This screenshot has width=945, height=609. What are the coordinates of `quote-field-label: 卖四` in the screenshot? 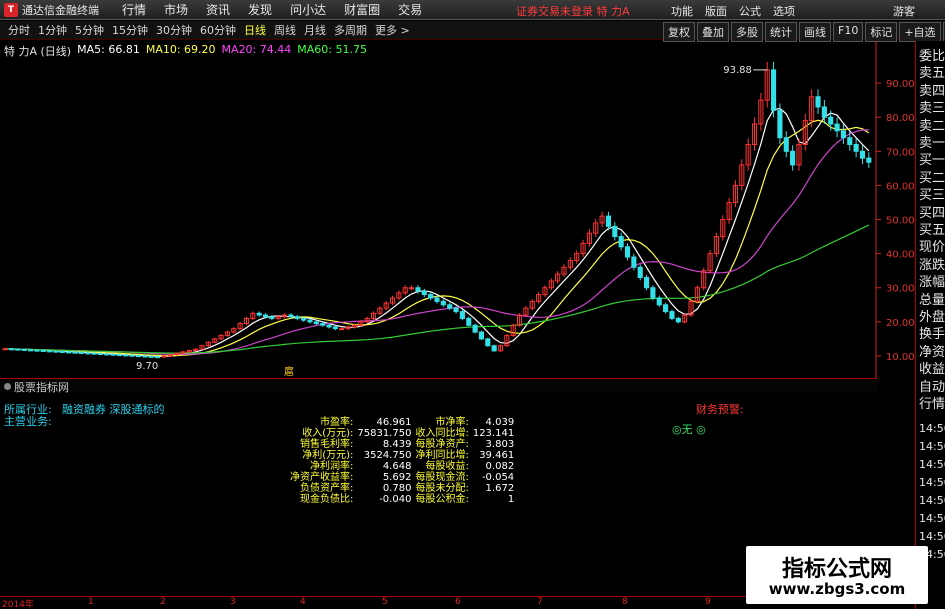 It's located at (932, 91).